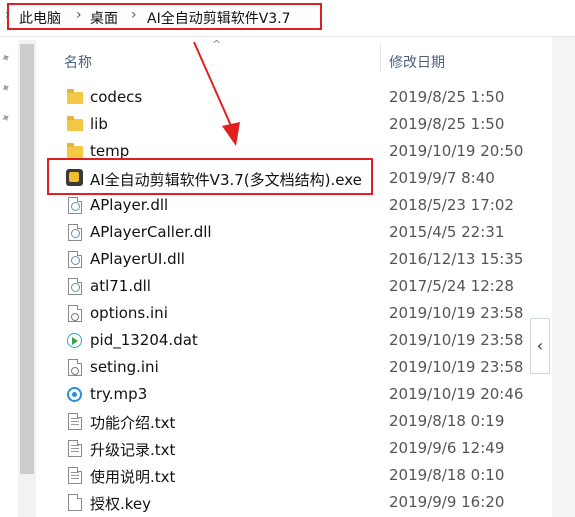  Describe the element at coordinates (216, 93) in the screenshot. I see `annotation-arrow` at that location.